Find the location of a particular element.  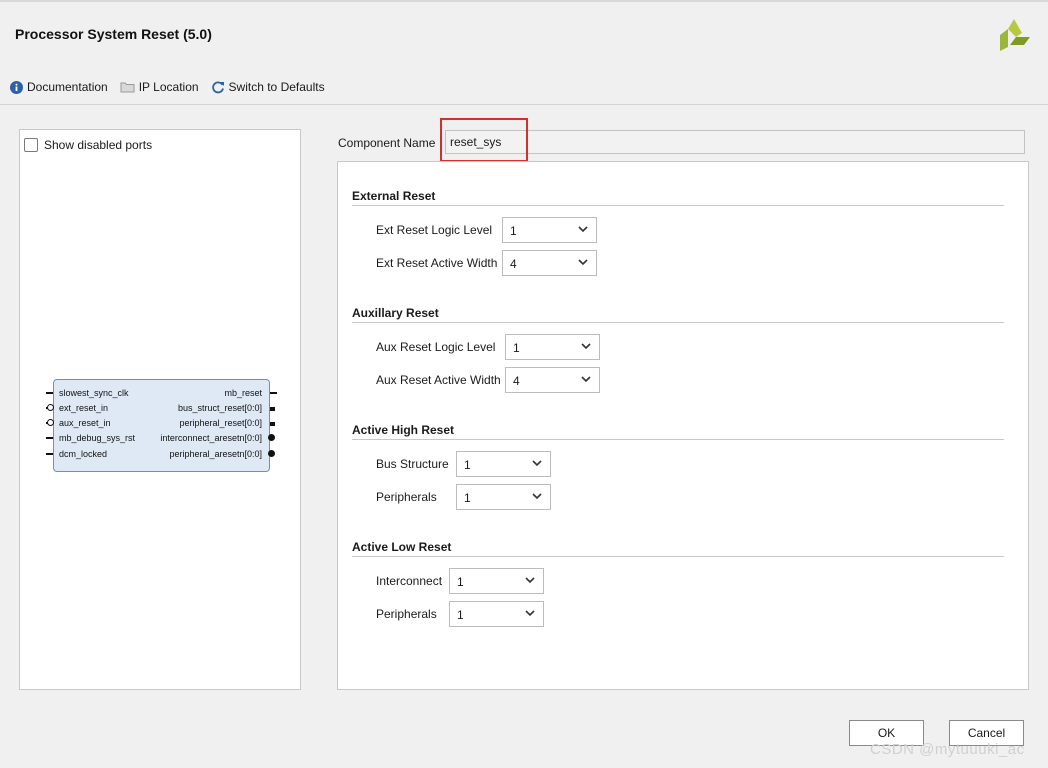

ext-reset-active-width-label: Ext Reset Active Width is located at coordinates (437, 263).